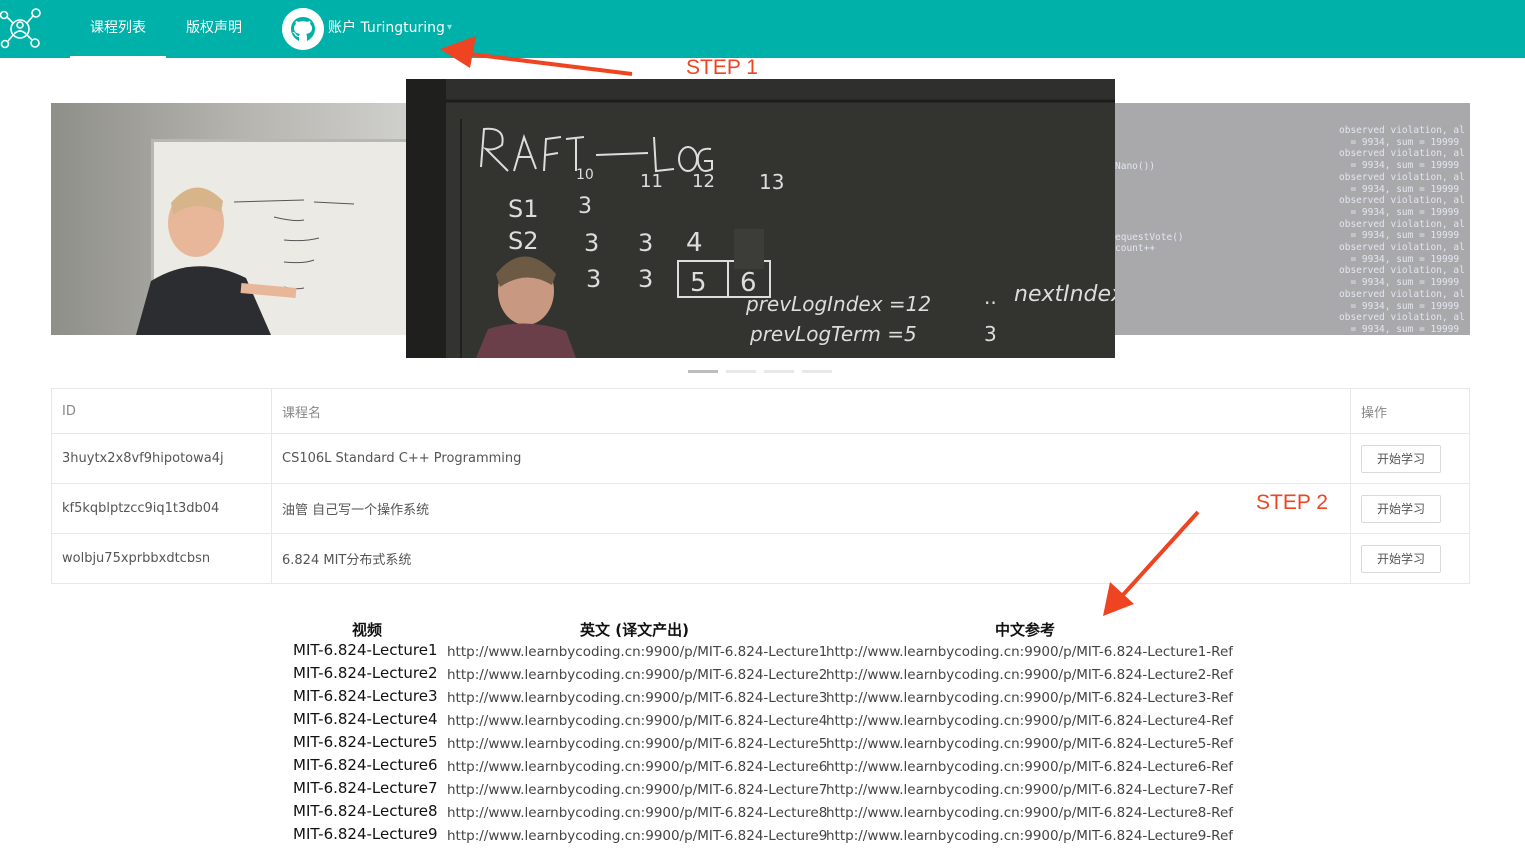 The width and height of the screenshot is (1525, 852). I want to click on svg-text: prevLogIndex =12, so click(838, 304).